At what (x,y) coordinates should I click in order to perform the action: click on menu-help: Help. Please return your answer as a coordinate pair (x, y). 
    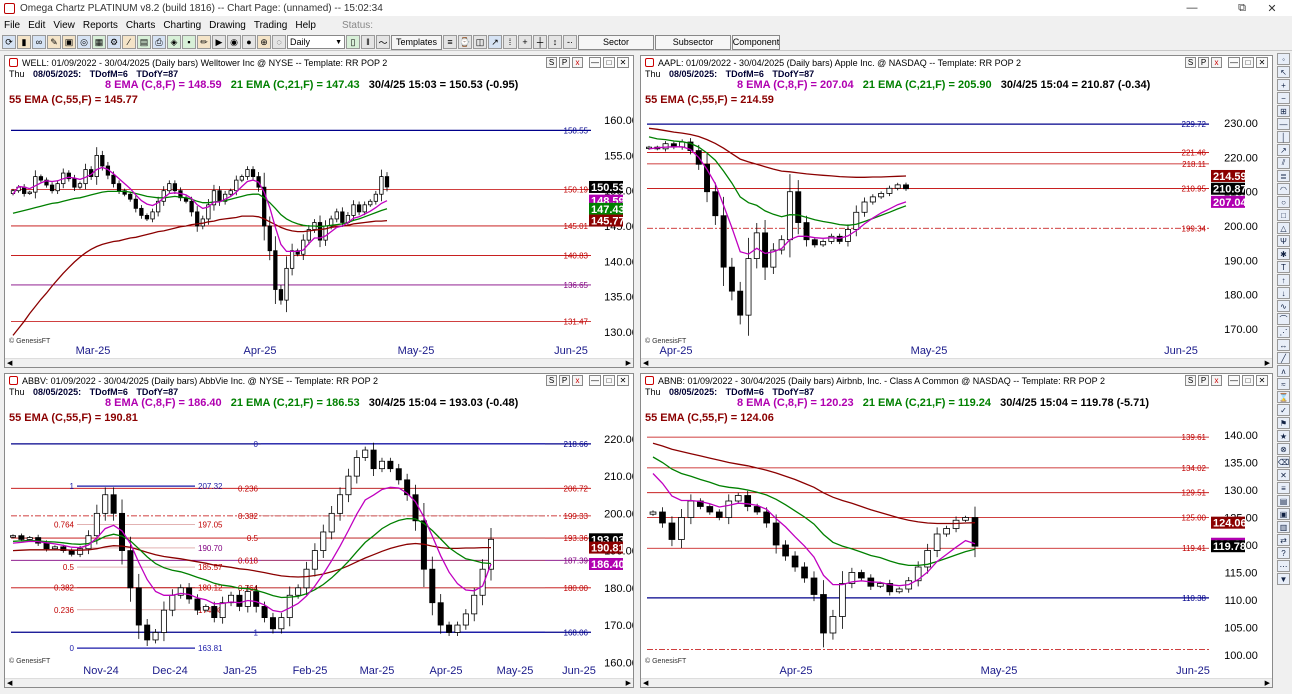
    Looking at the image, I should click on (305, 25).